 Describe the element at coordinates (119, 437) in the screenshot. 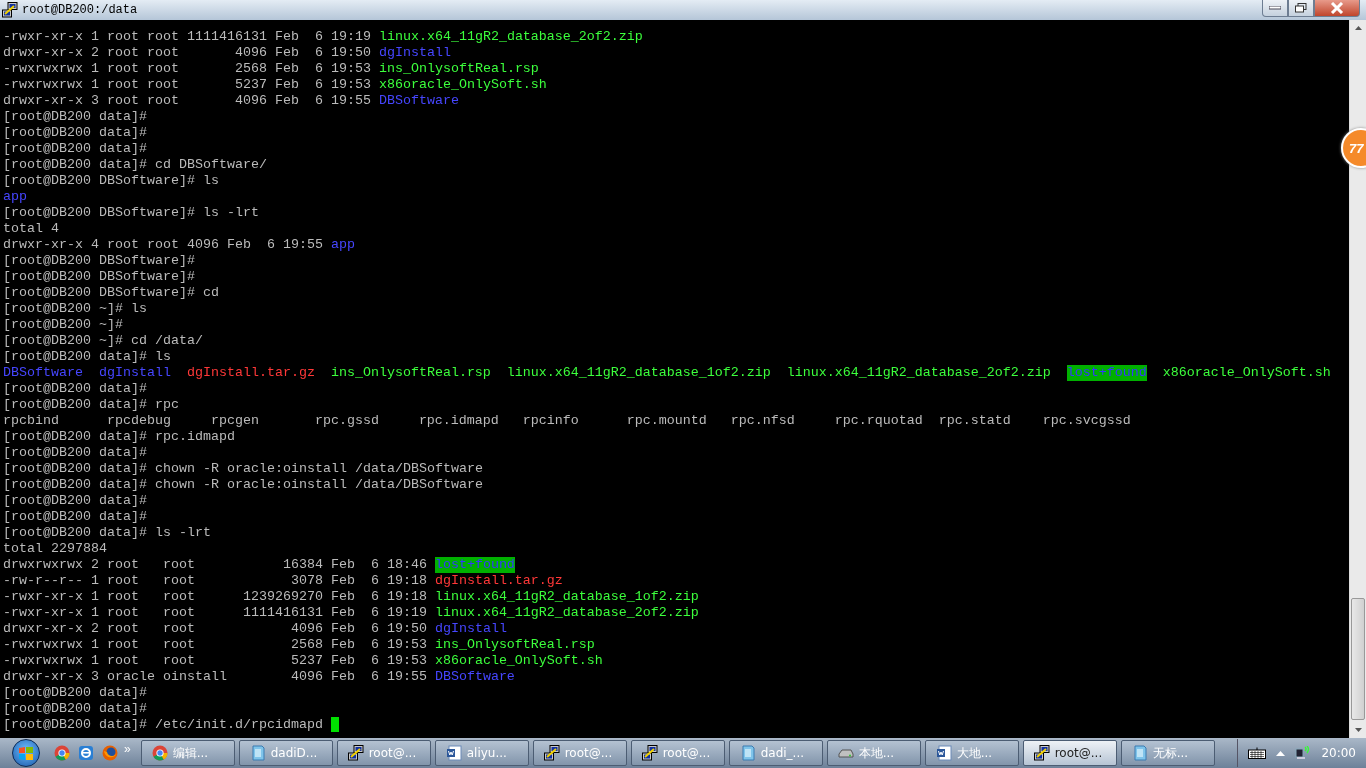

I see `terminal-text: [root@DB200 data]# rpc.idmapd` at that location.